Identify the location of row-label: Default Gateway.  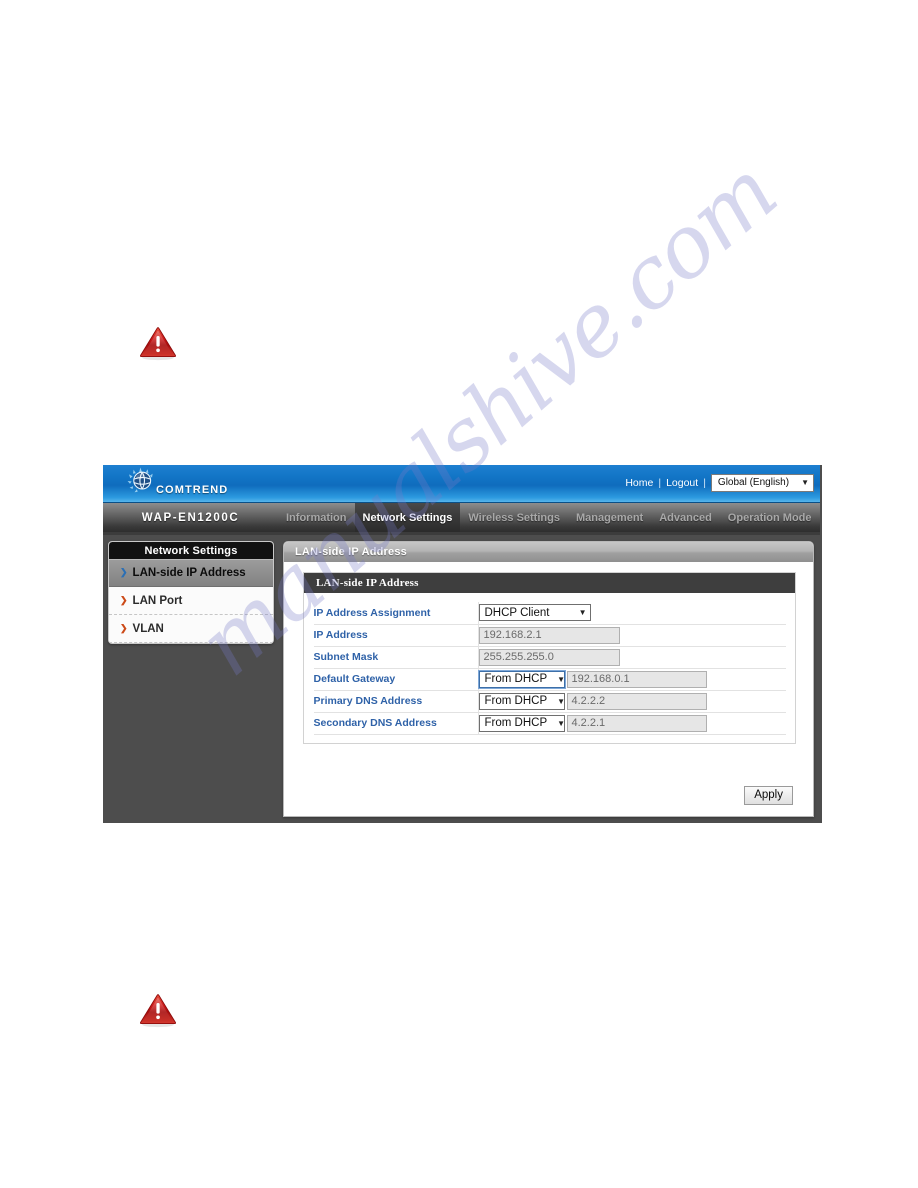
(396, 679).